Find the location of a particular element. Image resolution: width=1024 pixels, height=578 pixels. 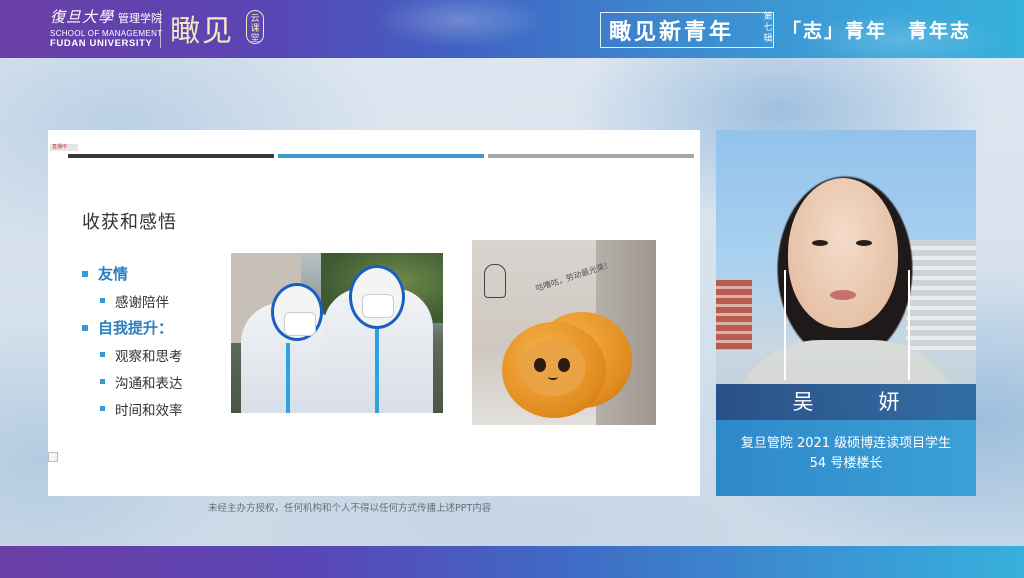

slide-nav-handle is located at coordinates (53, 457).